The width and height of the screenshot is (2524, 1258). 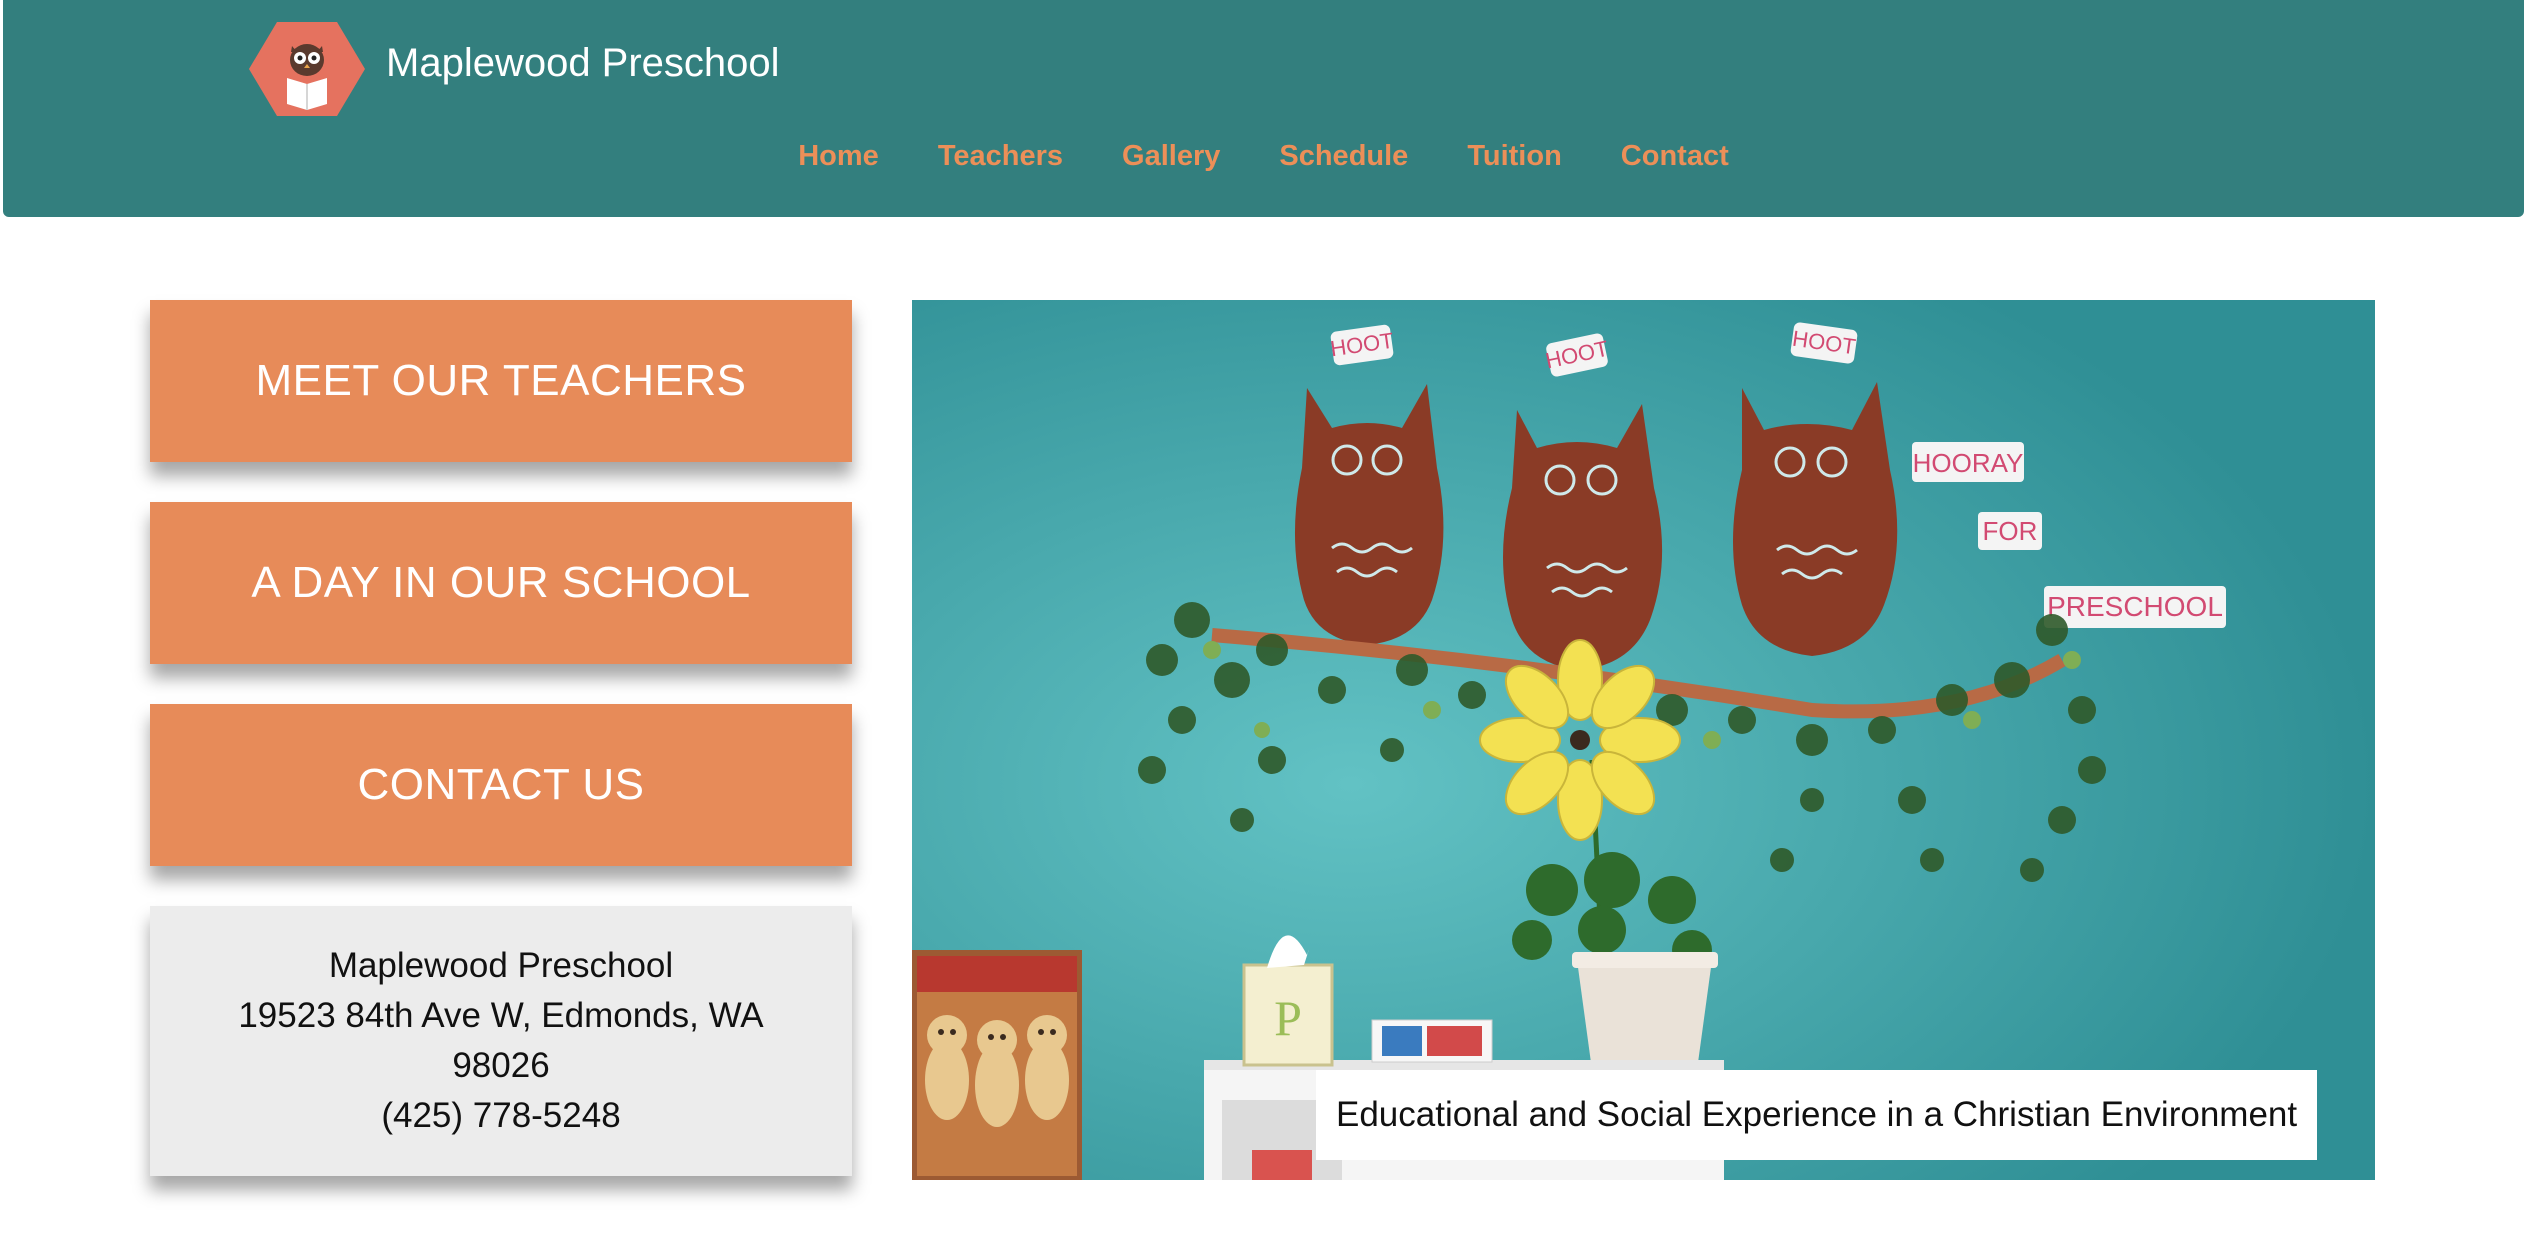 What do you see at coordinates (501, 381) in the screenshot?
I see `meet-our-teachers-button: MEET OUR TEACHERS` at bounding box center [501, 381].